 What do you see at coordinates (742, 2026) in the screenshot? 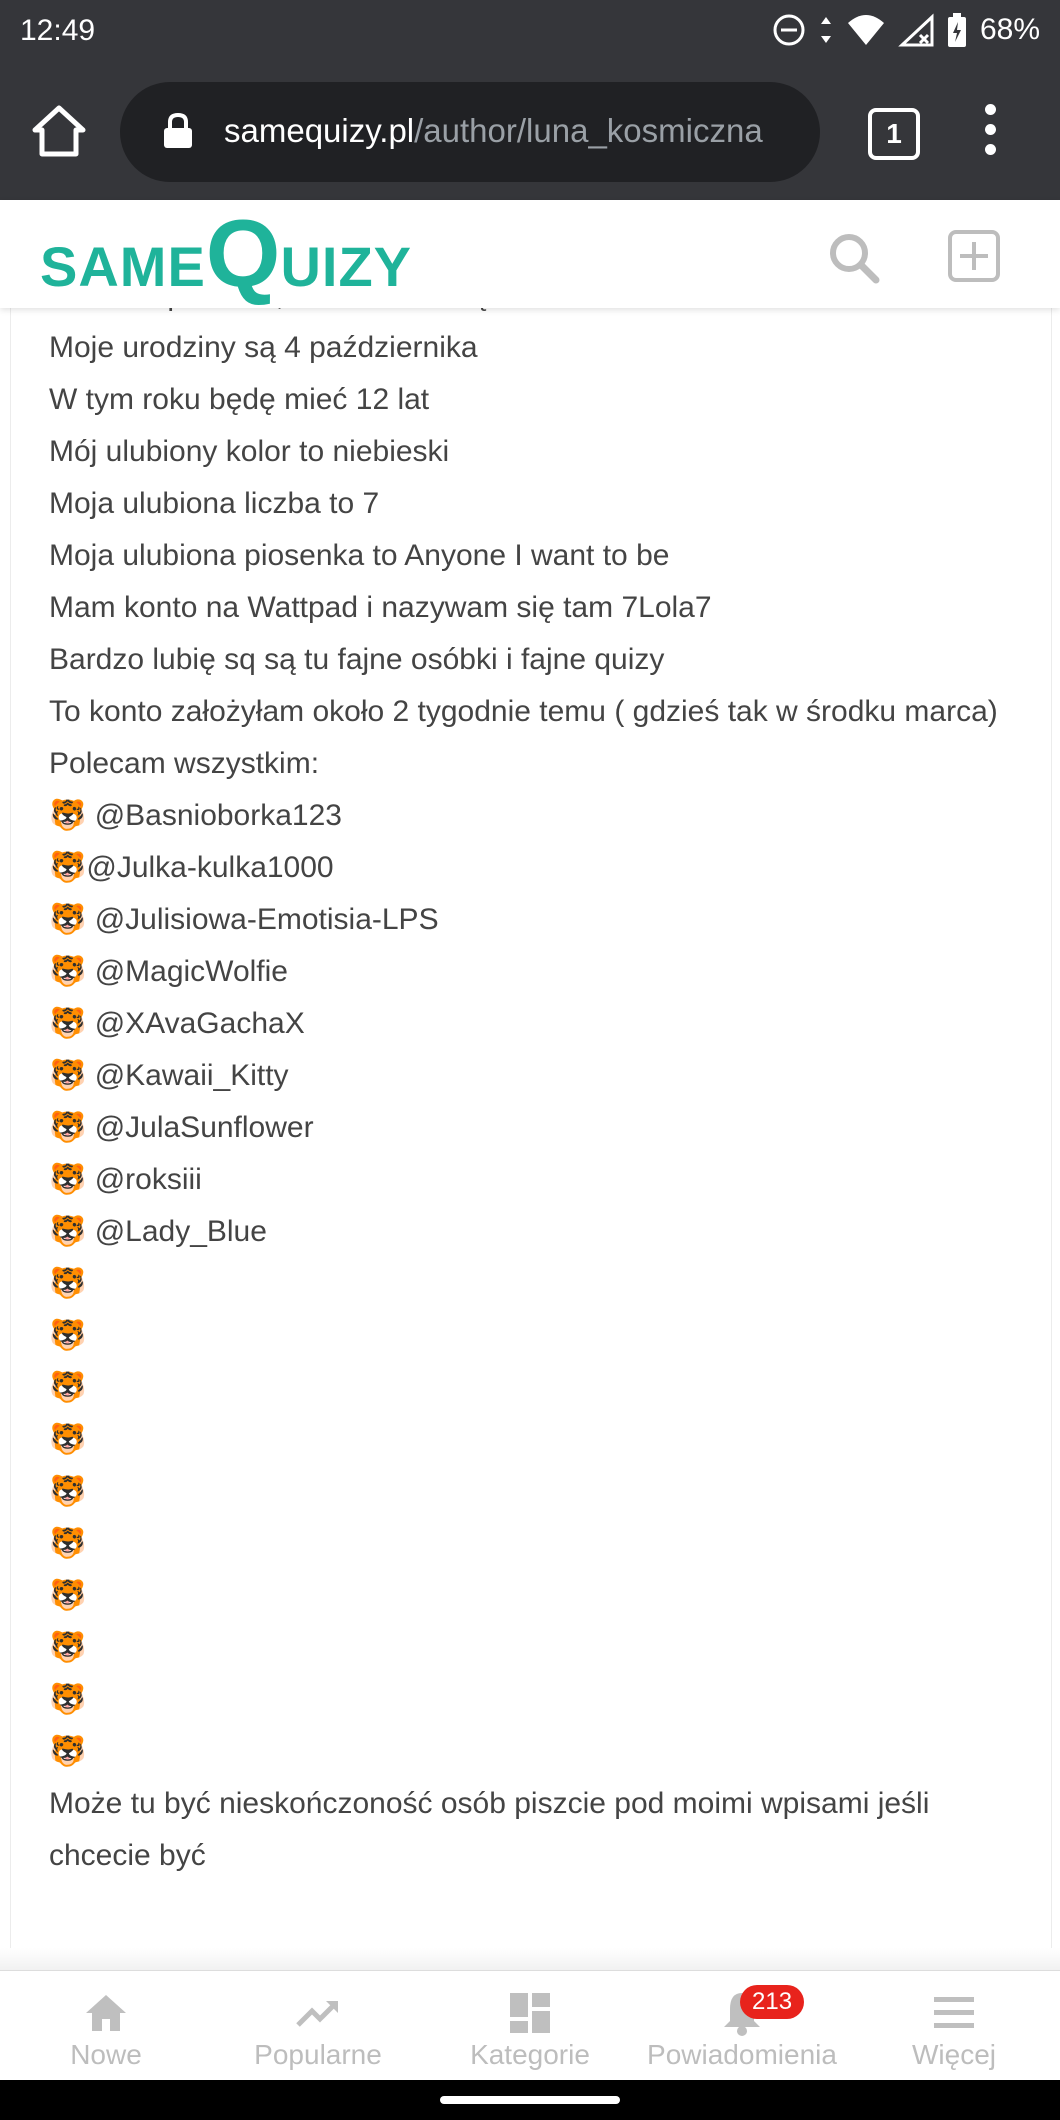
I see `nav-item-powiadomienia: 213 Powiadomienia` at bounding box center [742, 2026].